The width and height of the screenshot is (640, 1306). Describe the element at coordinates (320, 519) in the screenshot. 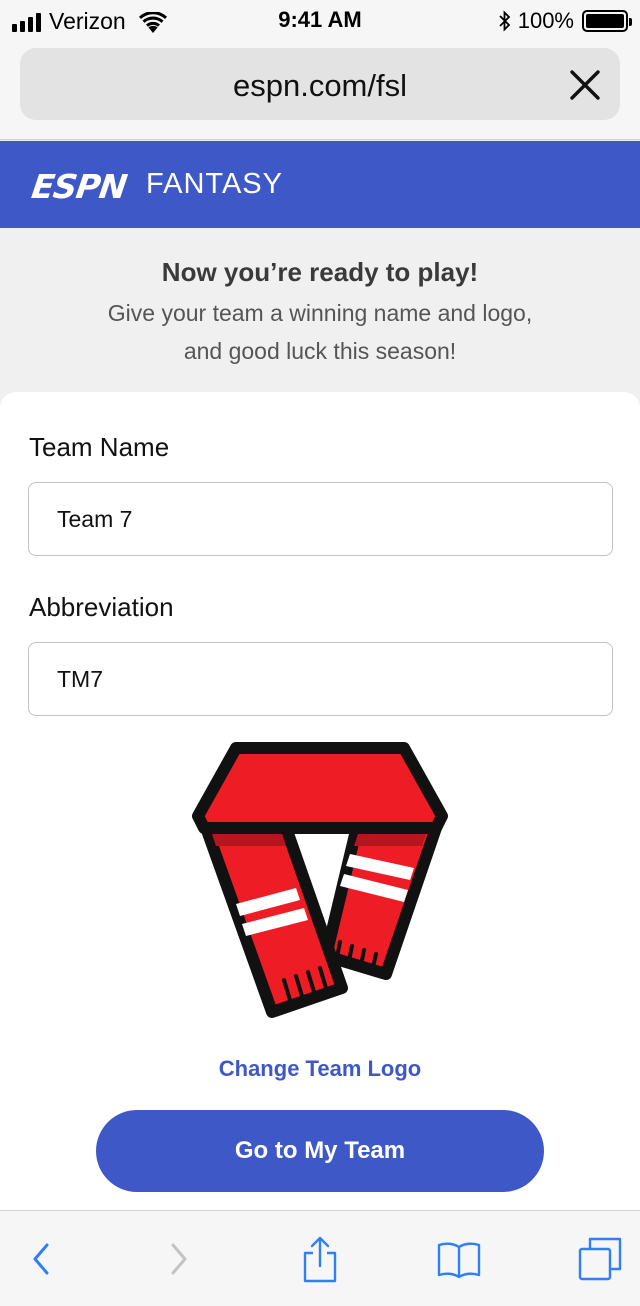

I see `team-name-input` at that location.